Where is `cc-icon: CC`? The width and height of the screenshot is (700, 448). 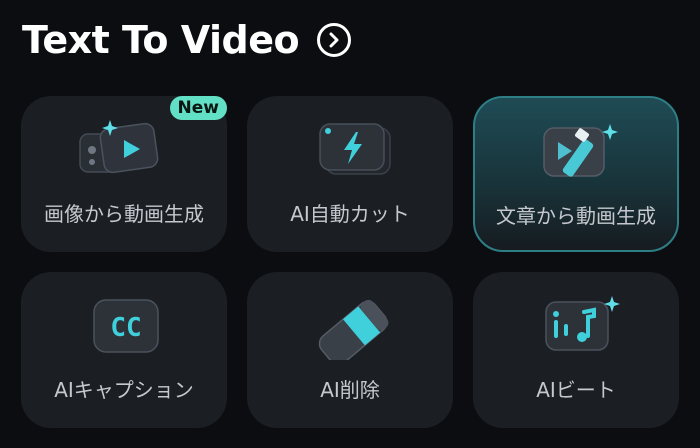
cc-icon: CC is located at coordinates (126, 326).